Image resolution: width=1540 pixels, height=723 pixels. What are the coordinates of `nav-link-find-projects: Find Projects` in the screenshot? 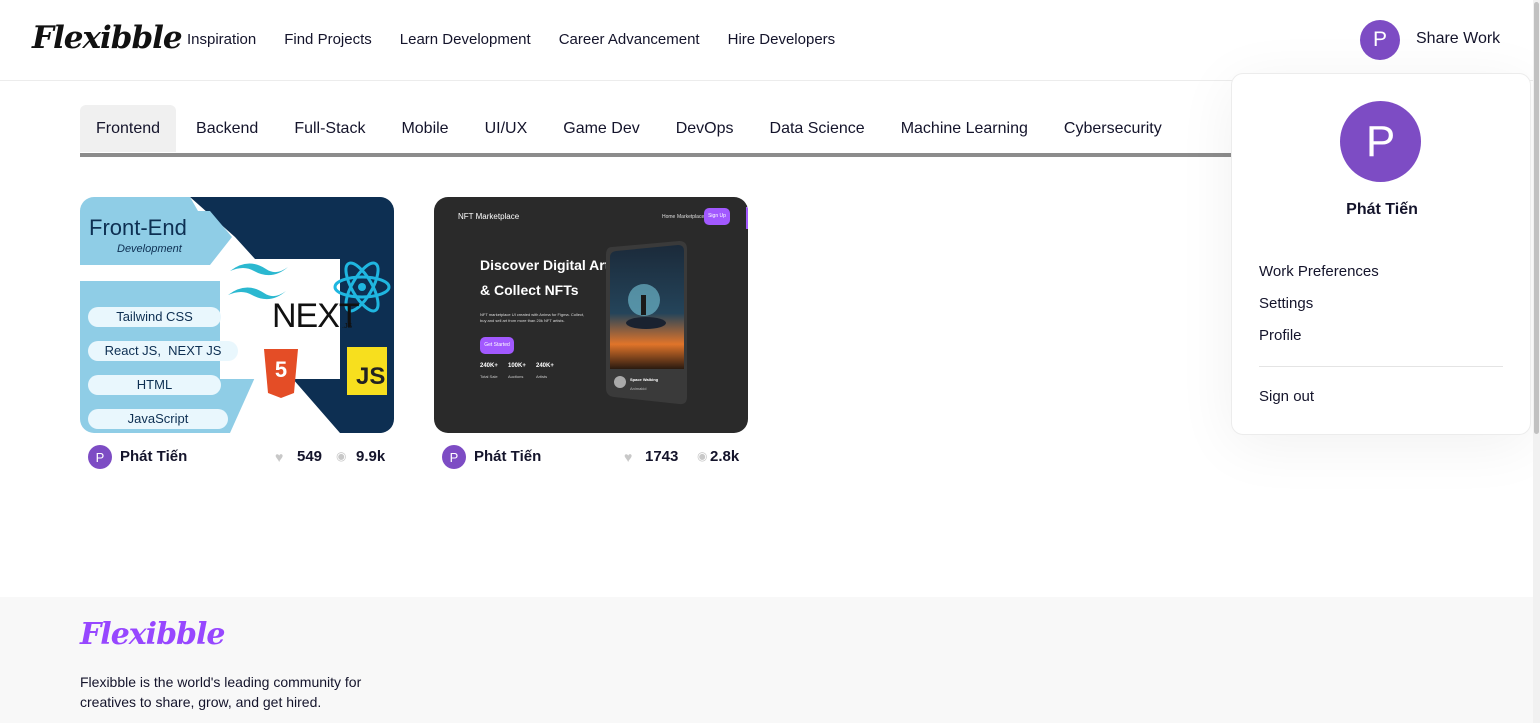 It's located at (328, 39).